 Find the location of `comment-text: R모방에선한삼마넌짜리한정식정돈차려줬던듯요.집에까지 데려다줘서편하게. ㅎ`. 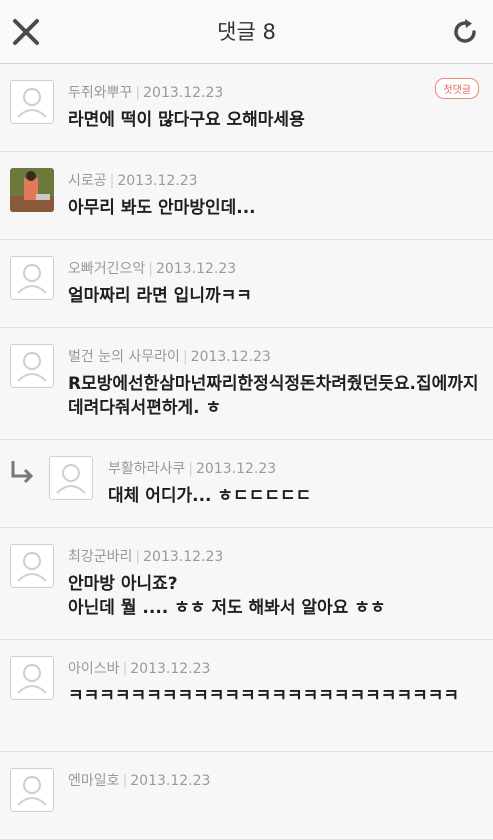

comment-text: R모방에선한삼마넌짜리한정식정돈차려줬던듯요.집에까지 데려다줘서편하게. ㅎ is located at coordinates (273, 396).